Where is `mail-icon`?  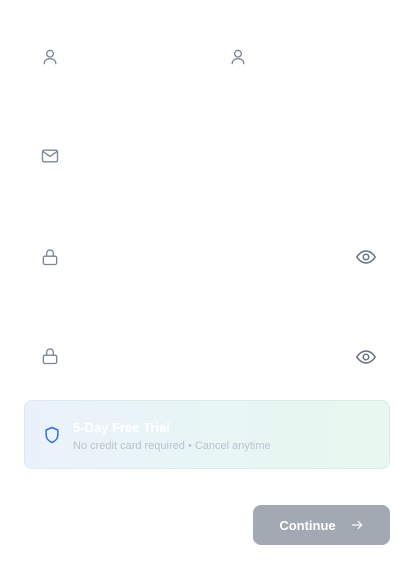
mail-icon is located at coordinates (50, 156).